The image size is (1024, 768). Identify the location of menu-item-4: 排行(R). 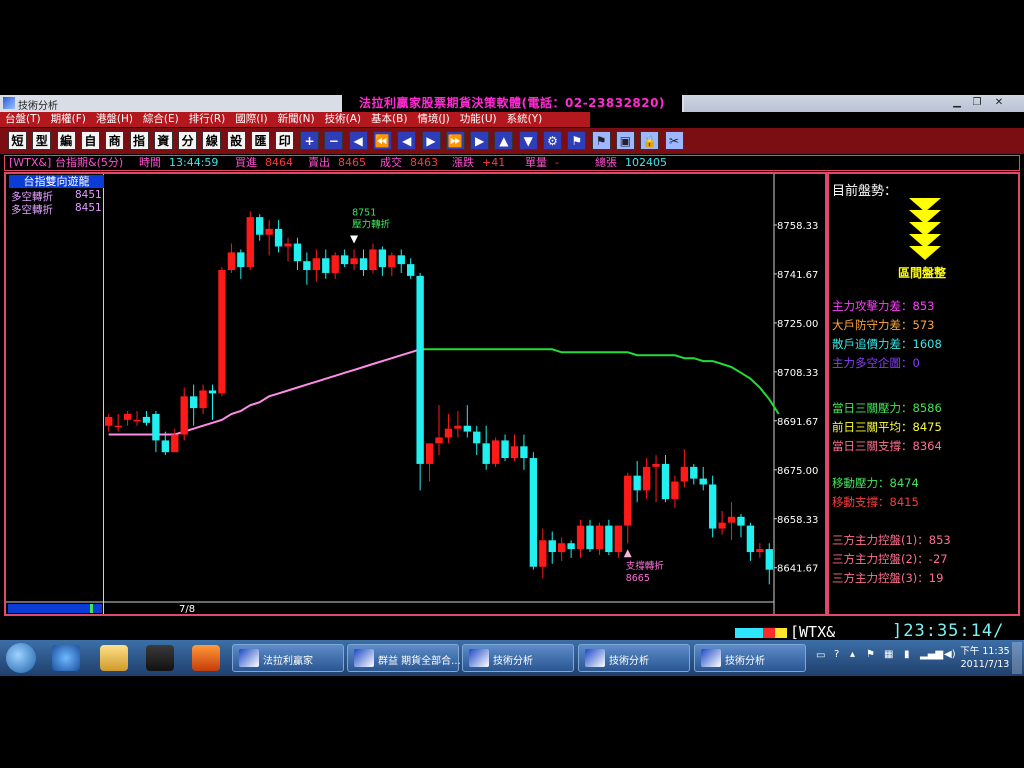
(207, 119).